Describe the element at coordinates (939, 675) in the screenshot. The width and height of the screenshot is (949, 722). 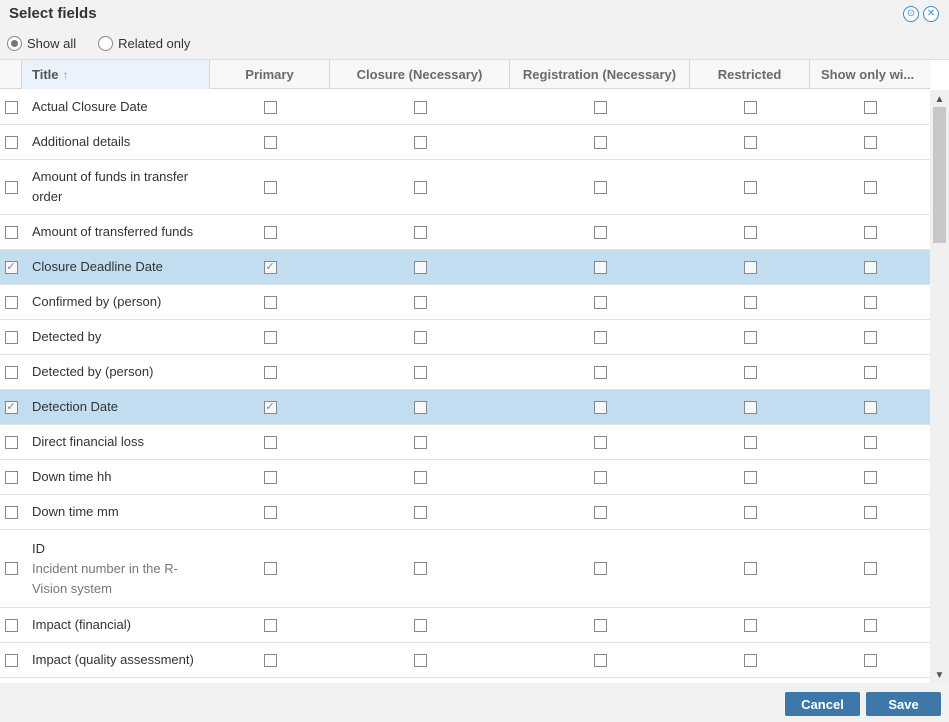
I see `scroll-down-icon: ▼` at that location.